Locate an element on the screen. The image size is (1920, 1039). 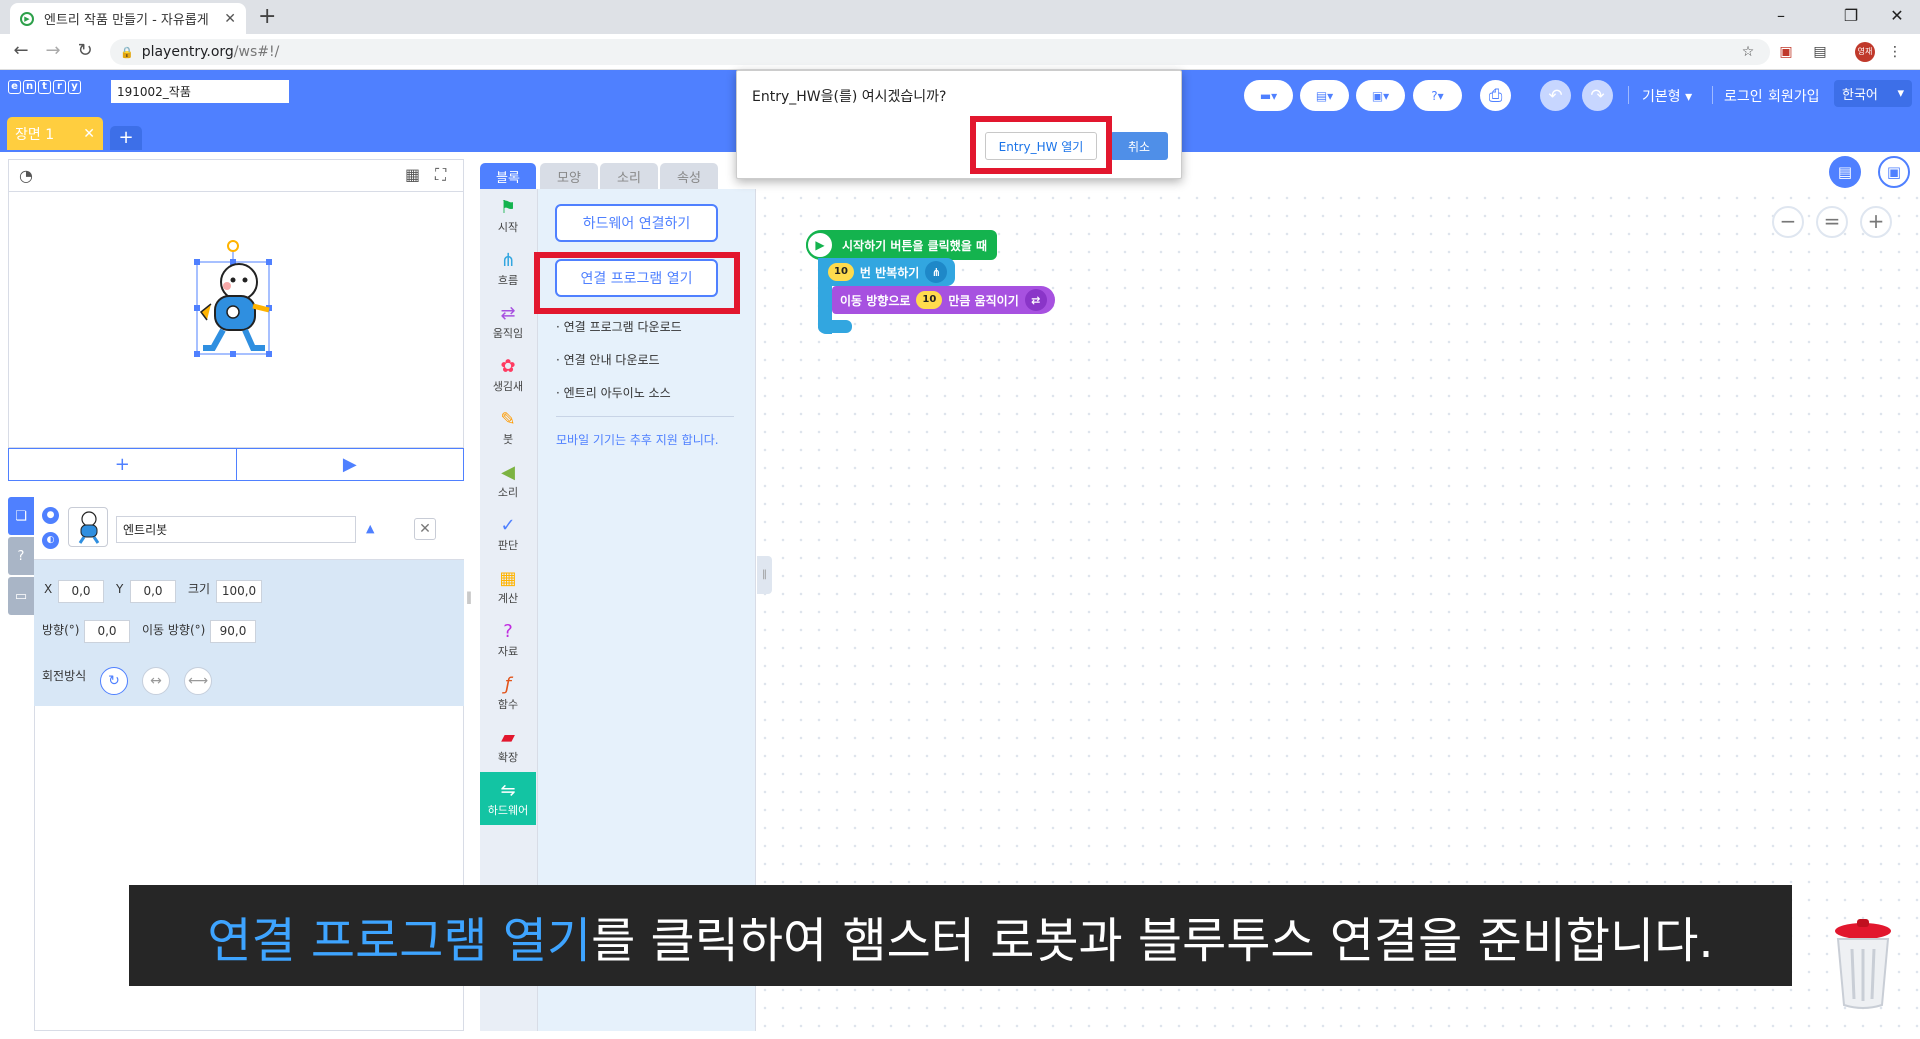
entrybot-sprite is located at coordinates (237, 300).